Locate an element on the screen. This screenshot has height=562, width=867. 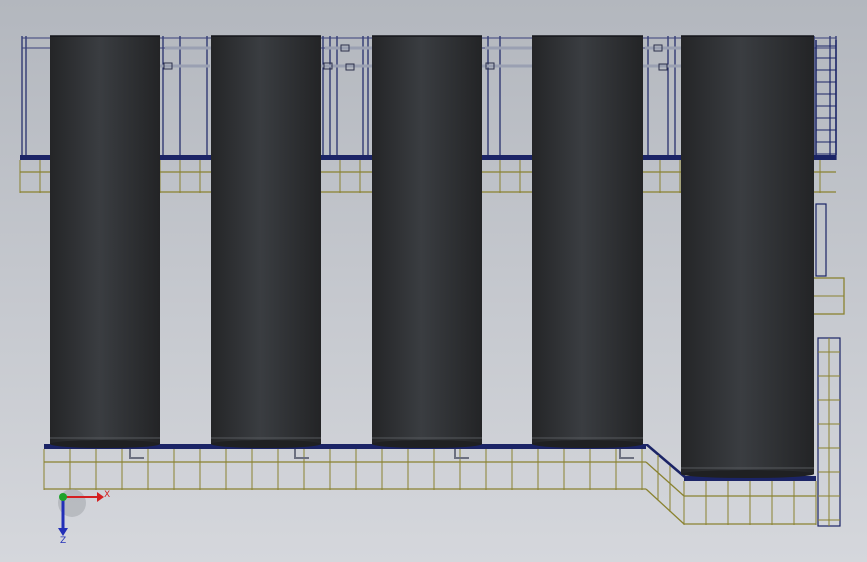
x-axis-label: X is located at coordinates (107, 495).